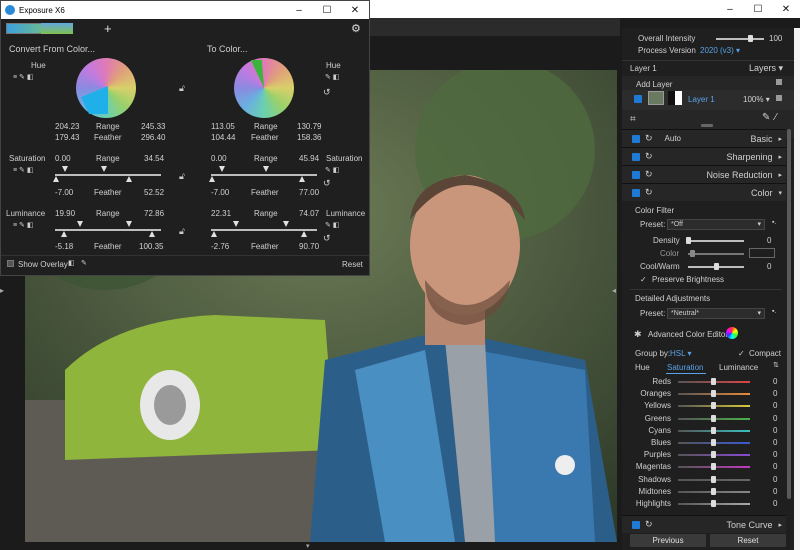 The width and height of the screenshot is (800, 550). Describe the element at coordinates (789, 314) in the screenshot. I see `adjustments-scrollbar` at that location.